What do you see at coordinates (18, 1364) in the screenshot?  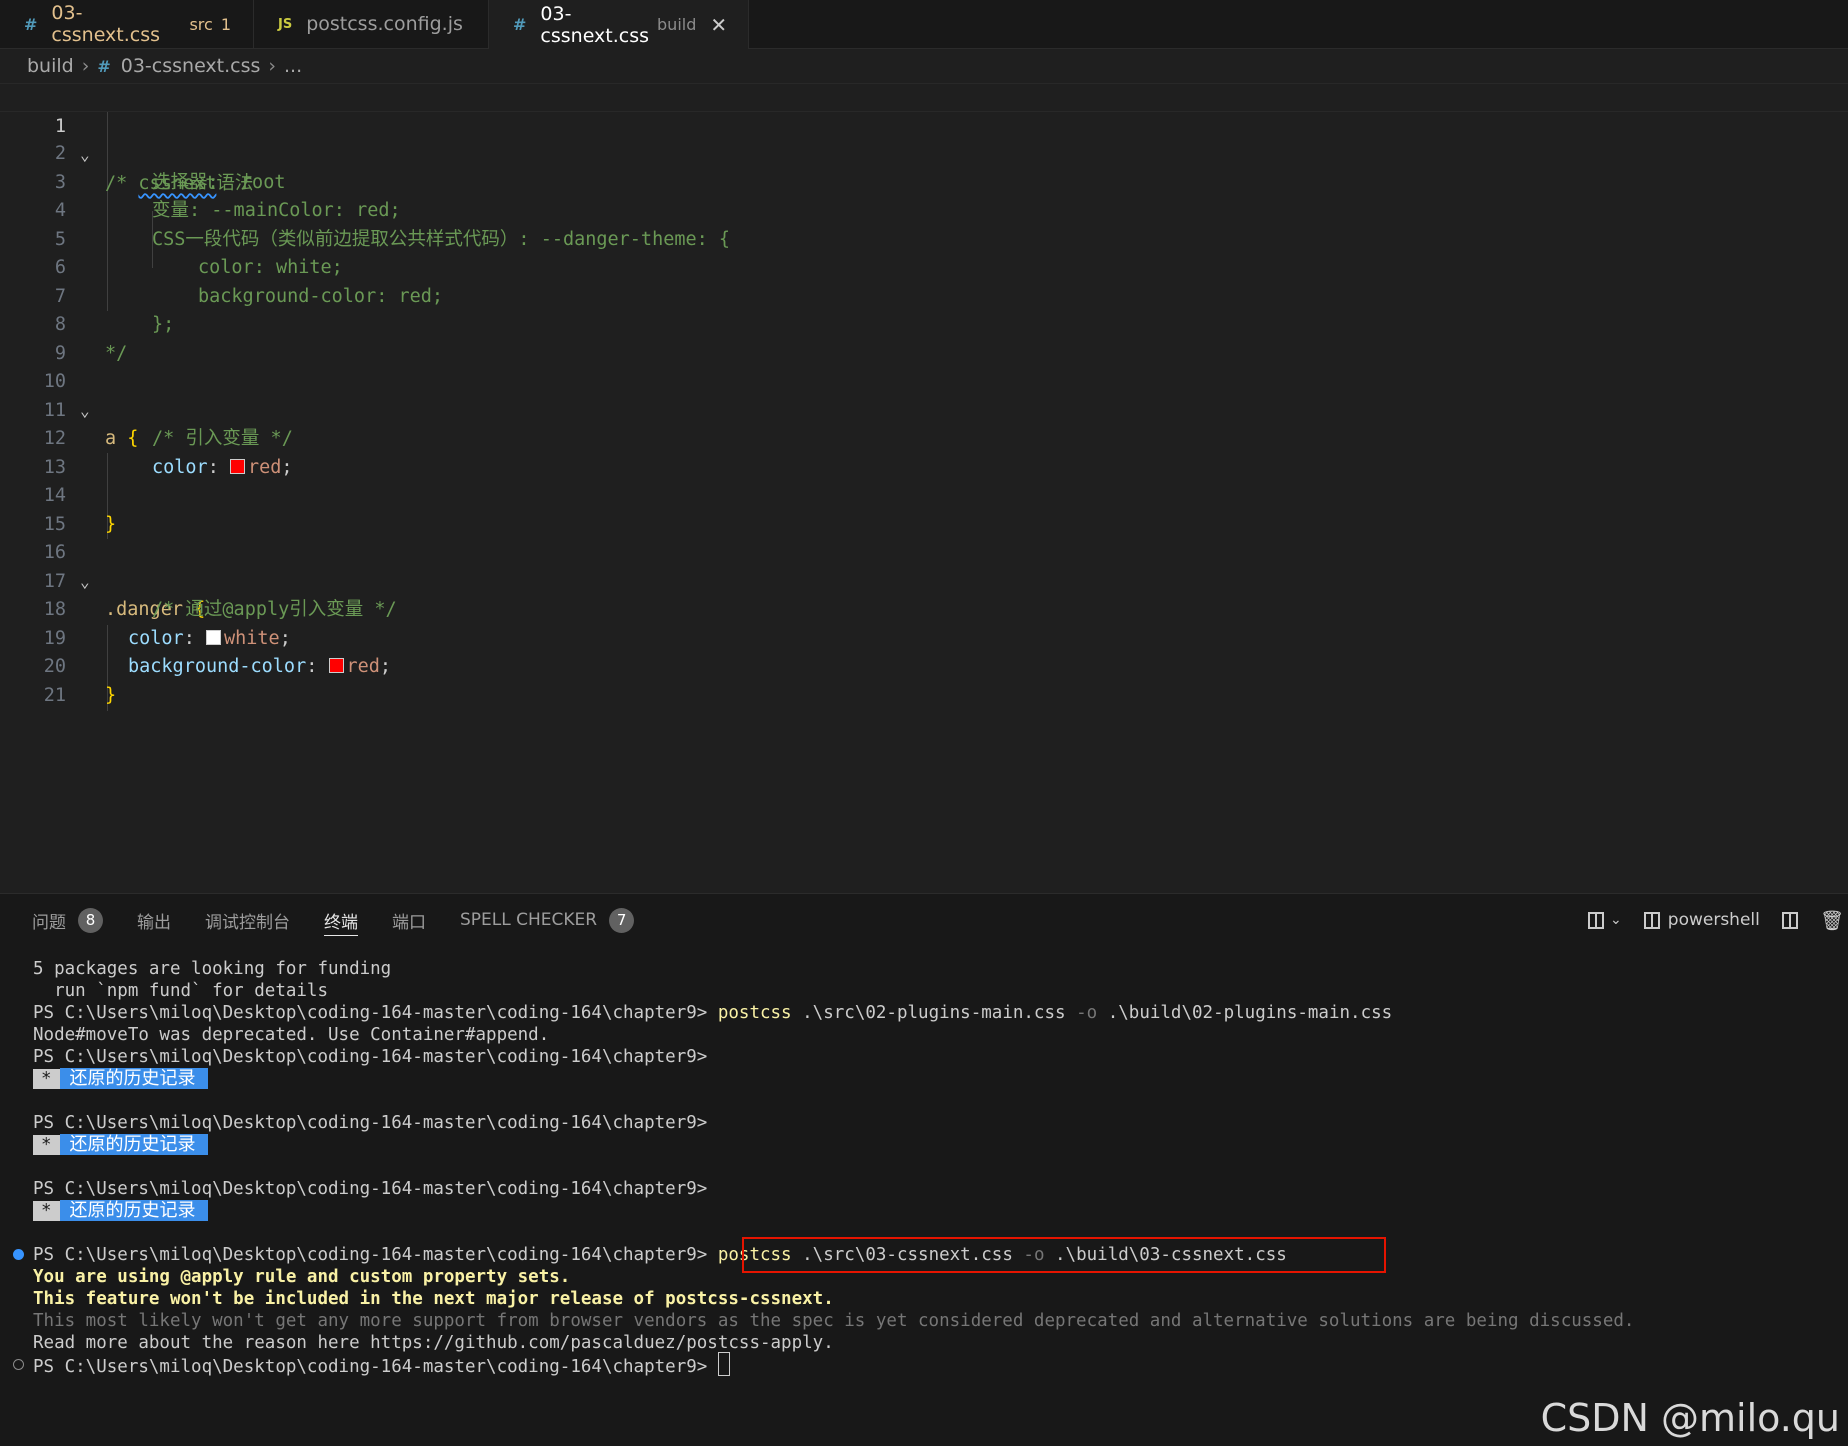 I see `command-pending-dot` at bounding box center [18, 1364].